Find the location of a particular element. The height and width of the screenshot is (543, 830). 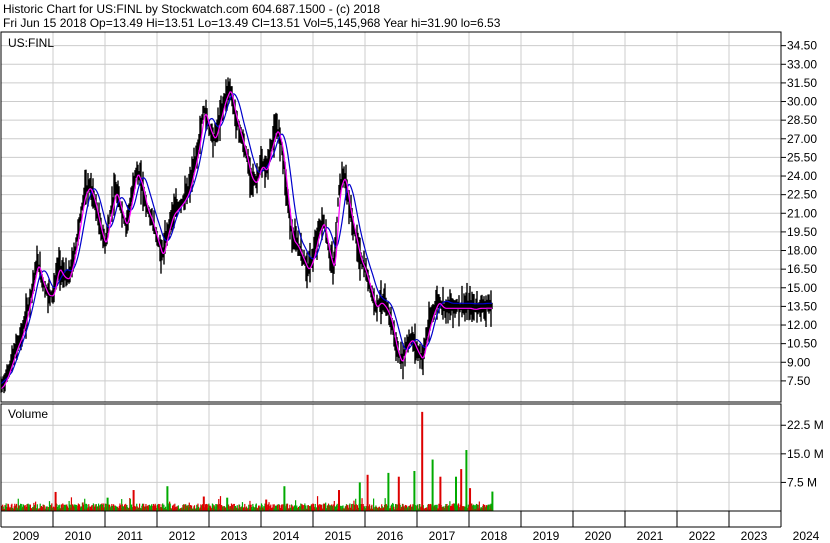

price-y-tick-label: 28.50 is located at coordinates (802, 120).